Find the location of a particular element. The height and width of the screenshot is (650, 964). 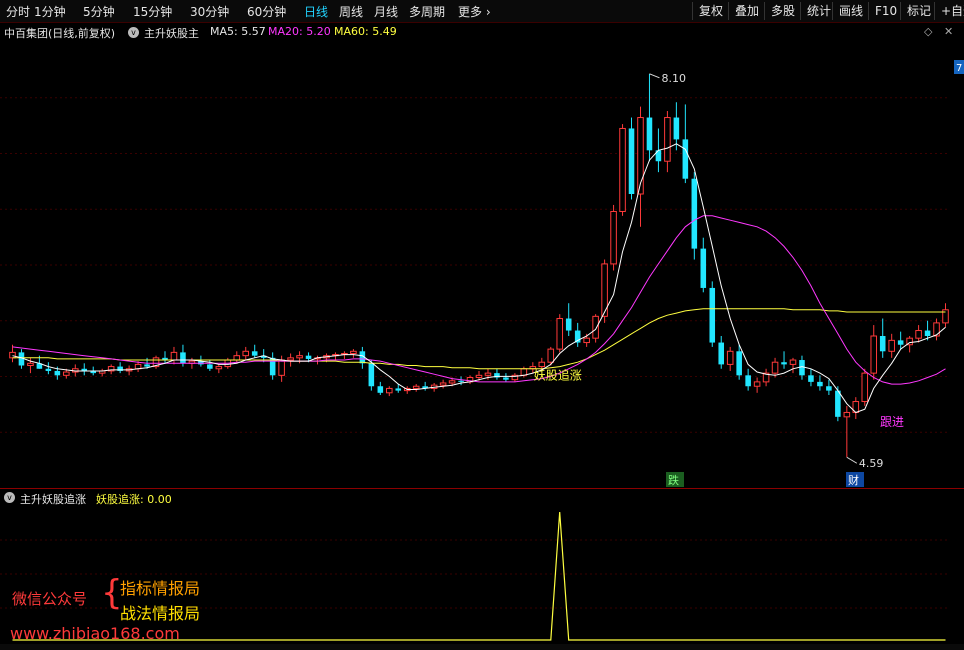

multi-stock-button: 多股 is located at coordinates (779, 11).